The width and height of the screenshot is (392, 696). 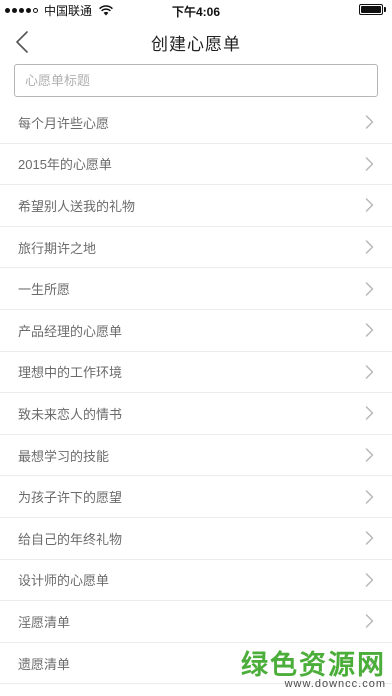 What do you see at coordinates (196, 539) in the screenshot?
I see `list-item: 给自己的年终礼物` at bounding box center [196, 539].